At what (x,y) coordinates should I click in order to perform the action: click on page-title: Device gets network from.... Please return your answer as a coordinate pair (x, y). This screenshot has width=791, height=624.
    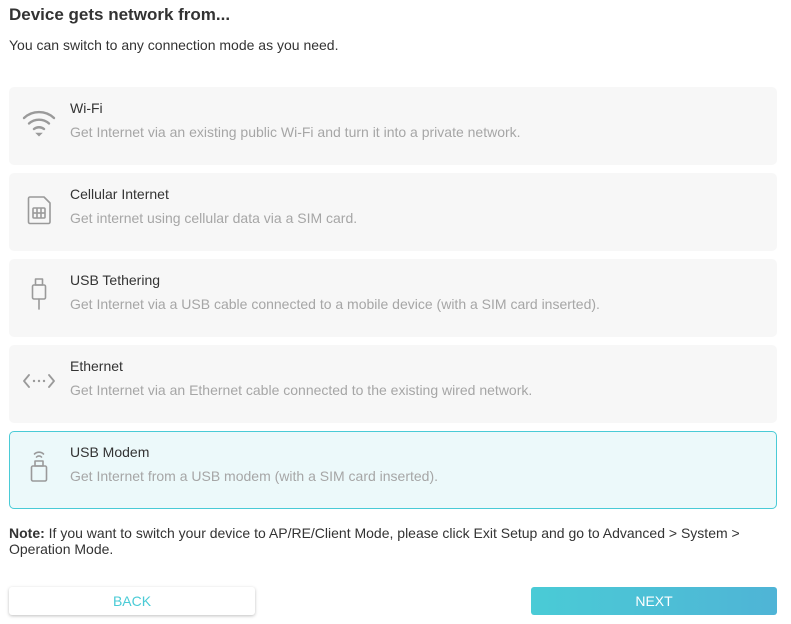
    Looking at the image, I should click on (120, 14).